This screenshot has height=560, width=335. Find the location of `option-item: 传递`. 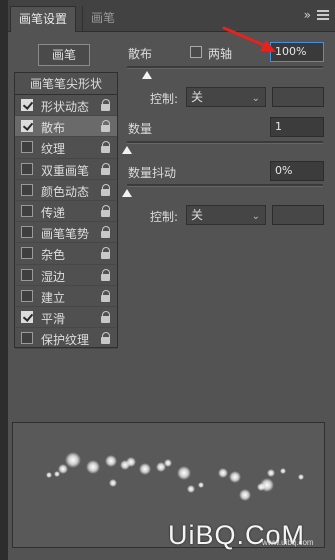

option-item: 传递 is located at coordinates (66, 212).